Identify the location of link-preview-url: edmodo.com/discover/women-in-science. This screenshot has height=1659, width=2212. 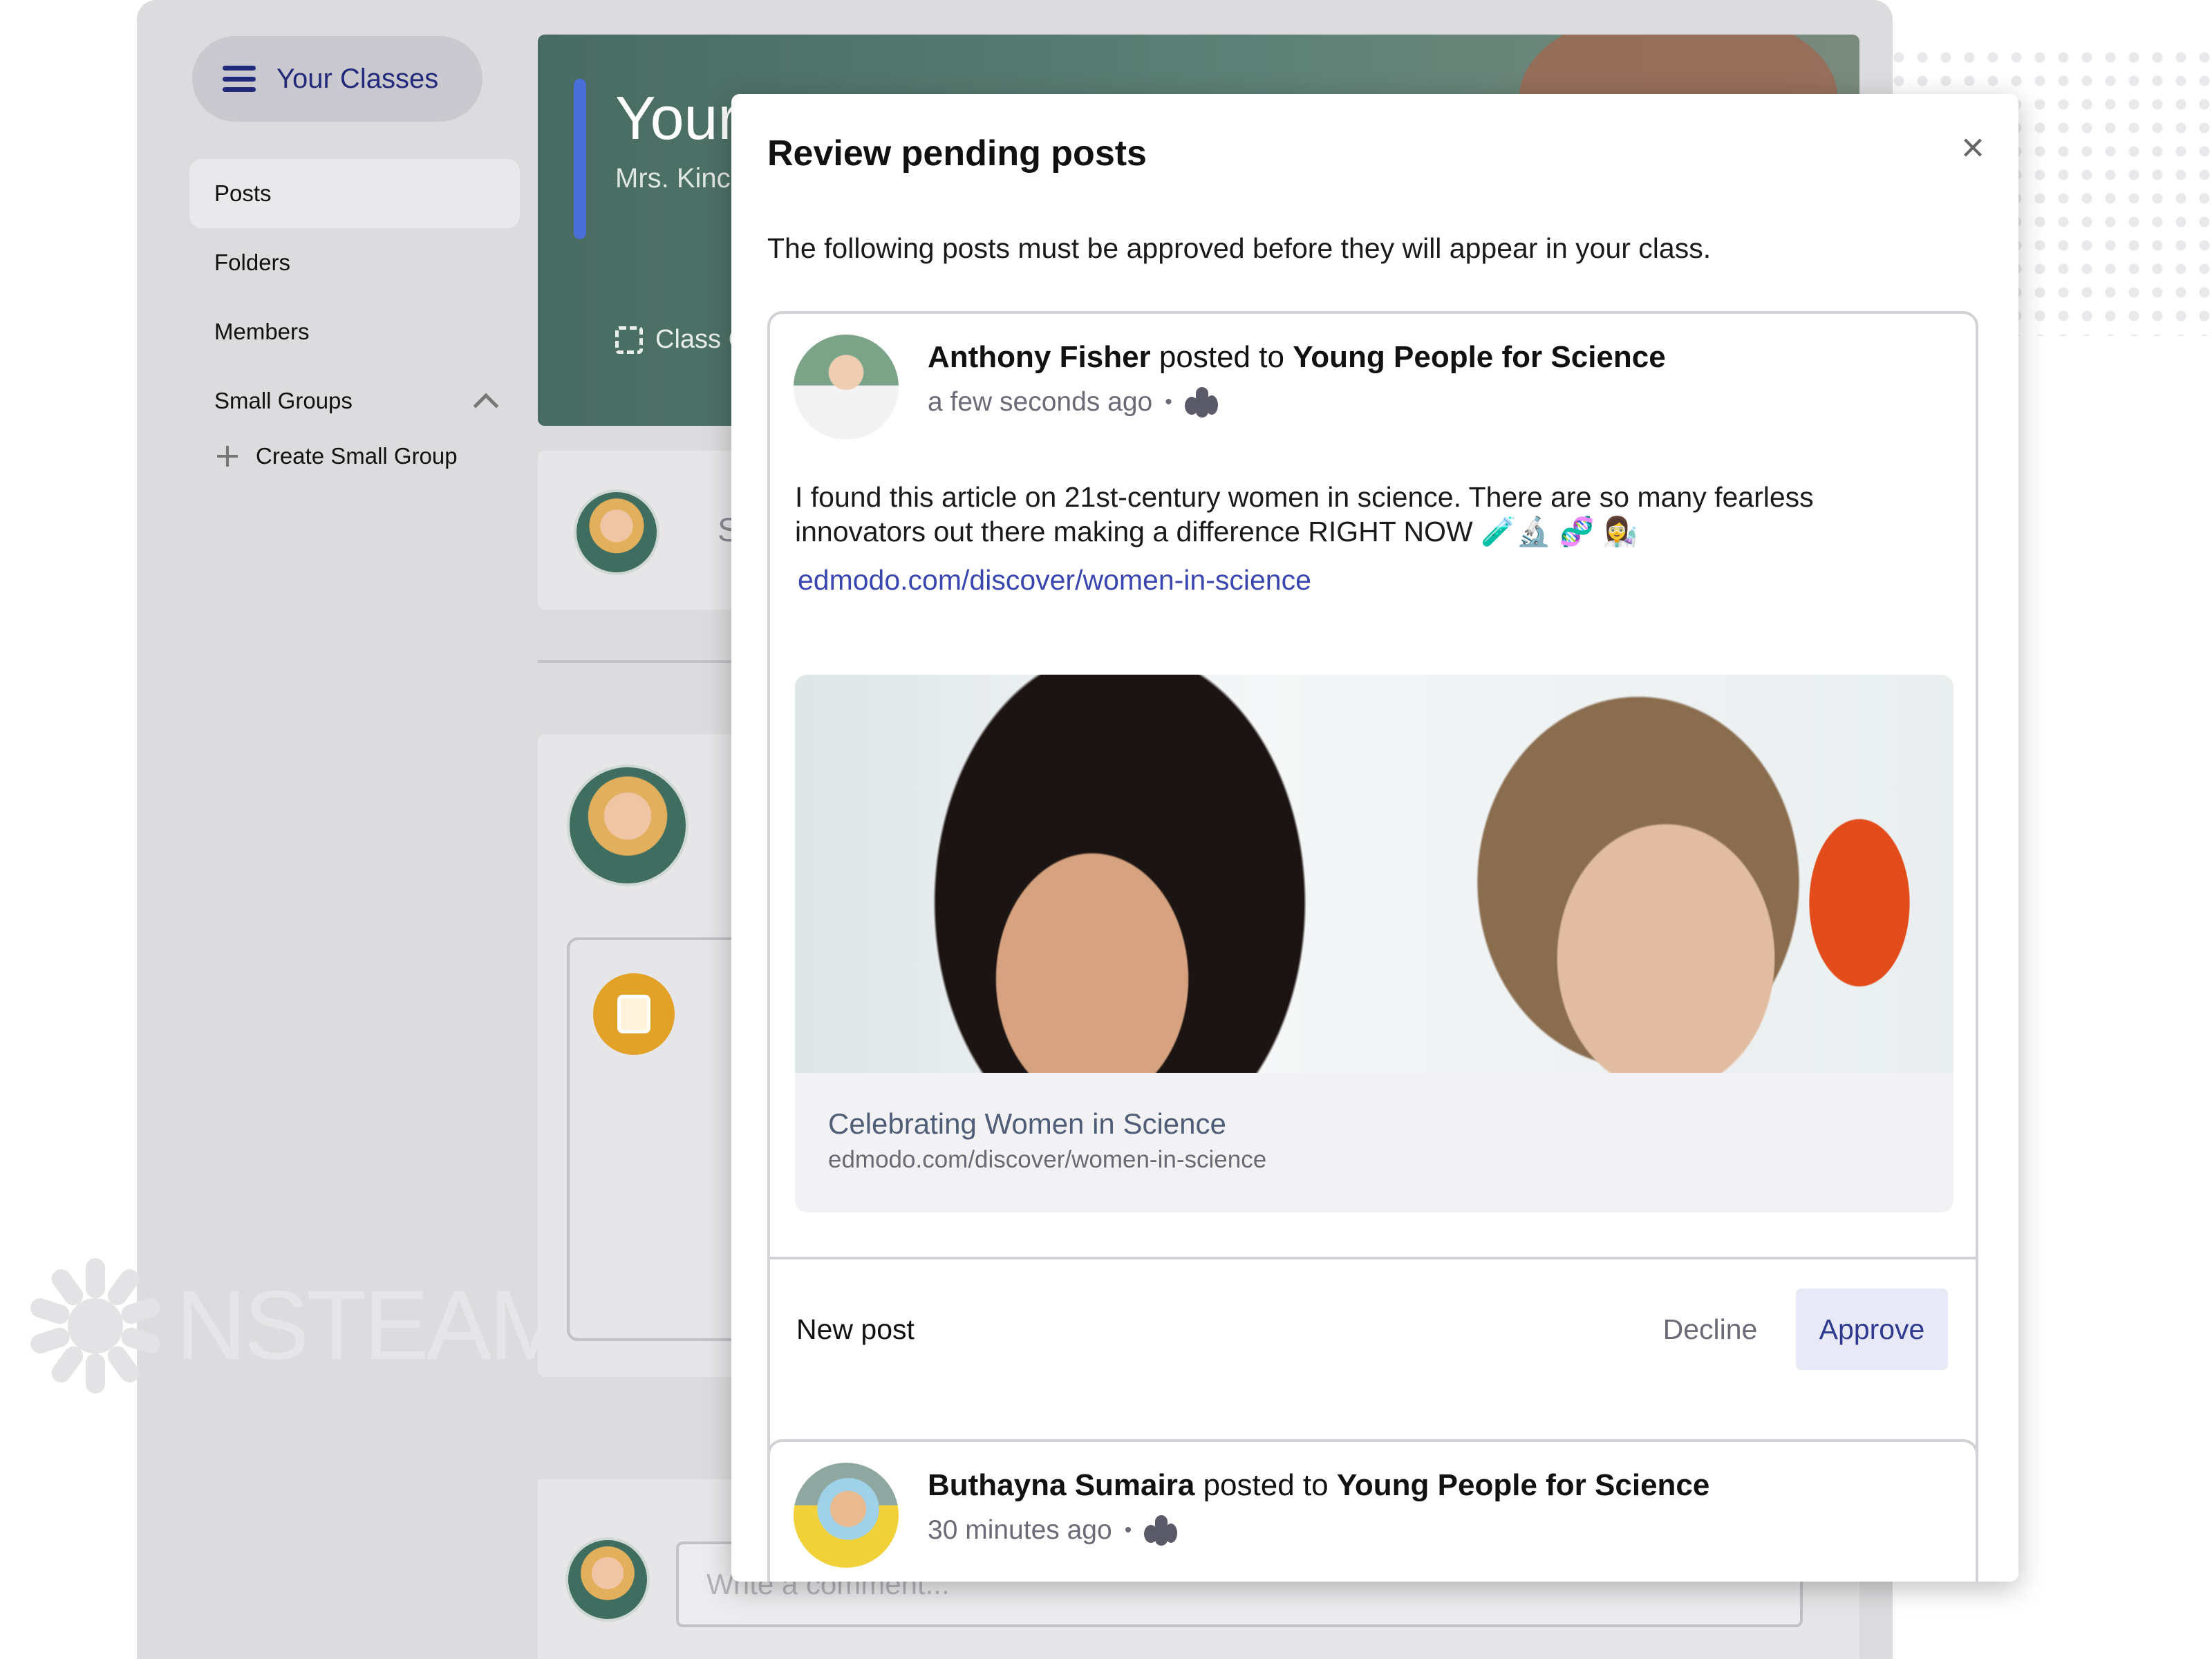
(1047, 1159).